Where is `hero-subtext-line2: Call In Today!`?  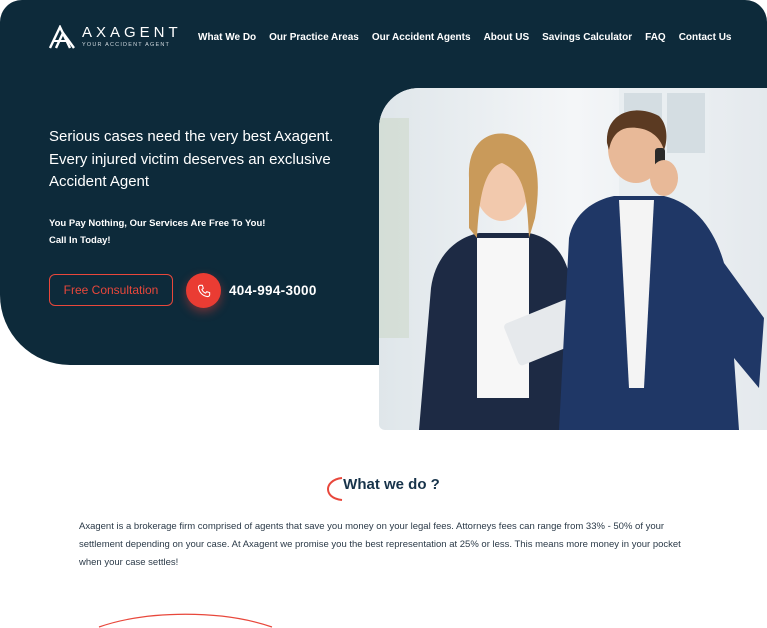 hero-subtext-line2: Call In Today! is located at coordinates (80, 240).